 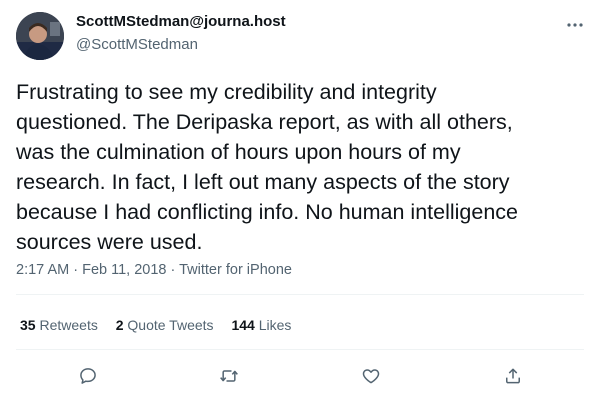 I want to click on retweet-button, so click(x=229, y=376).